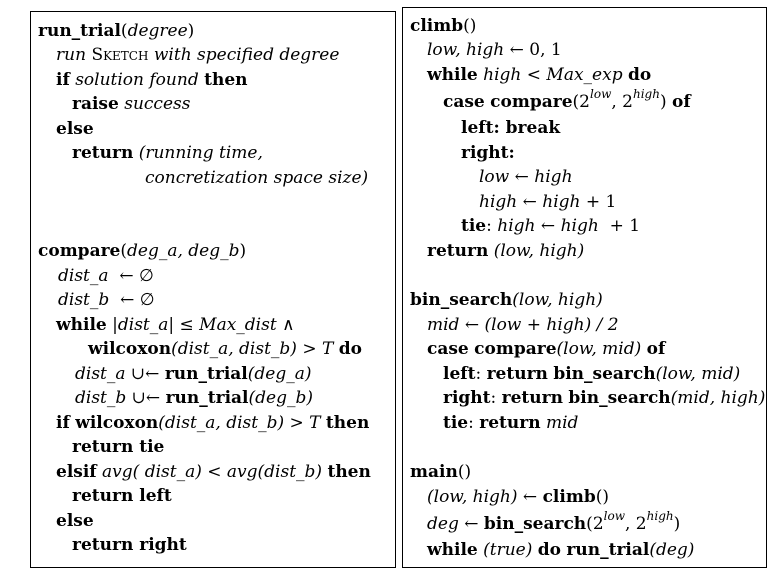 This screenshot has height=579, width=779. I want to click on return-right-line: return right, so click(129, 545).